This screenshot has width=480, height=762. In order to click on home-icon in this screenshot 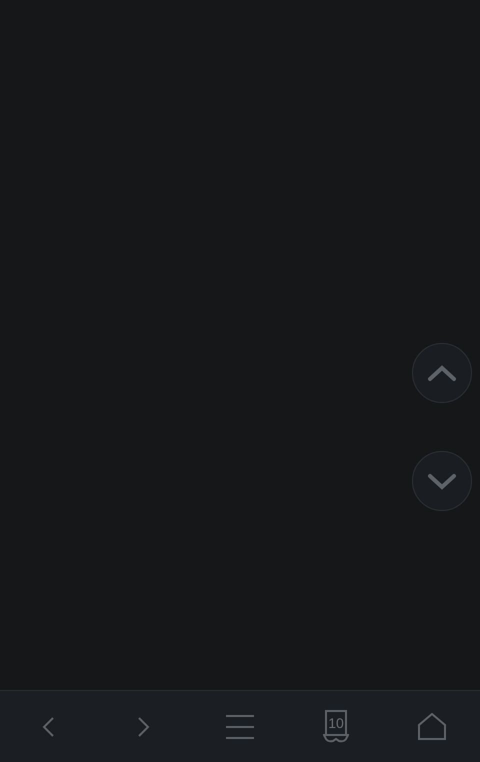, I will do `click(432, 726)`.